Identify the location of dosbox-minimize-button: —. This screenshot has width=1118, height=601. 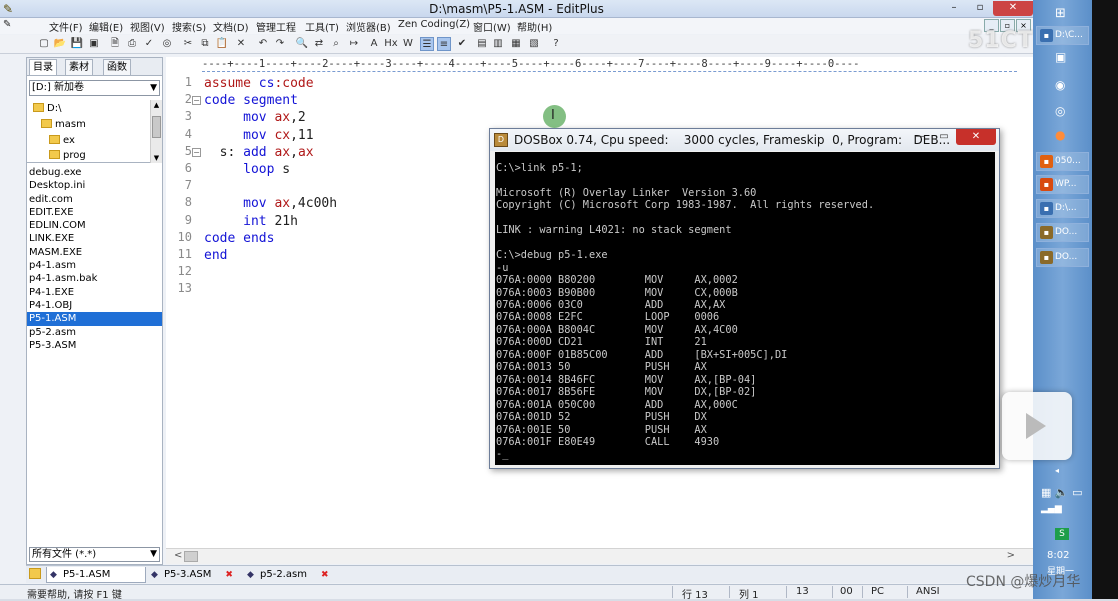
(920, 137).